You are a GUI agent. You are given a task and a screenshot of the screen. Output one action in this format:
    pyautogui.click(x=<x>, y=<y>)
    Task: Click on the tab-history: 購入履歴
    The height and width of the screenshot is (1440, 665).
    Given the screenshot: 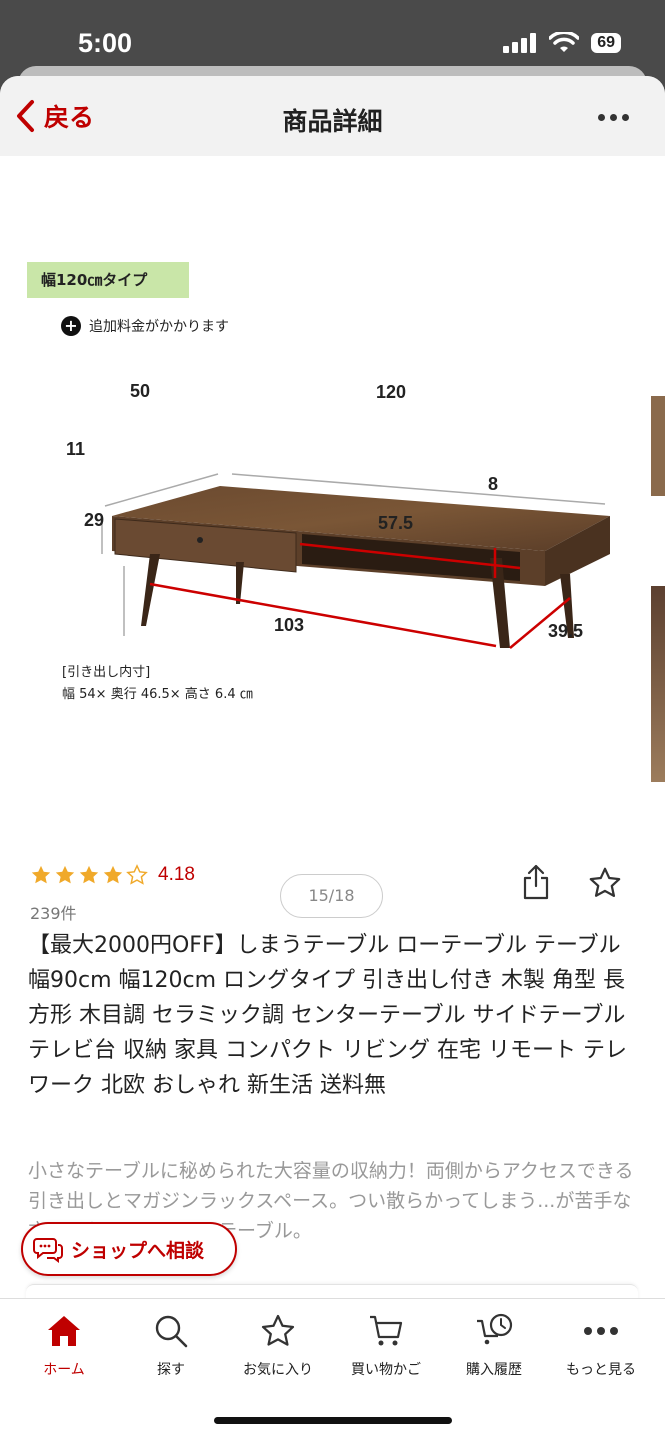 What is the action you would take?
    pyautogui.click(x=494, y=1345)
    